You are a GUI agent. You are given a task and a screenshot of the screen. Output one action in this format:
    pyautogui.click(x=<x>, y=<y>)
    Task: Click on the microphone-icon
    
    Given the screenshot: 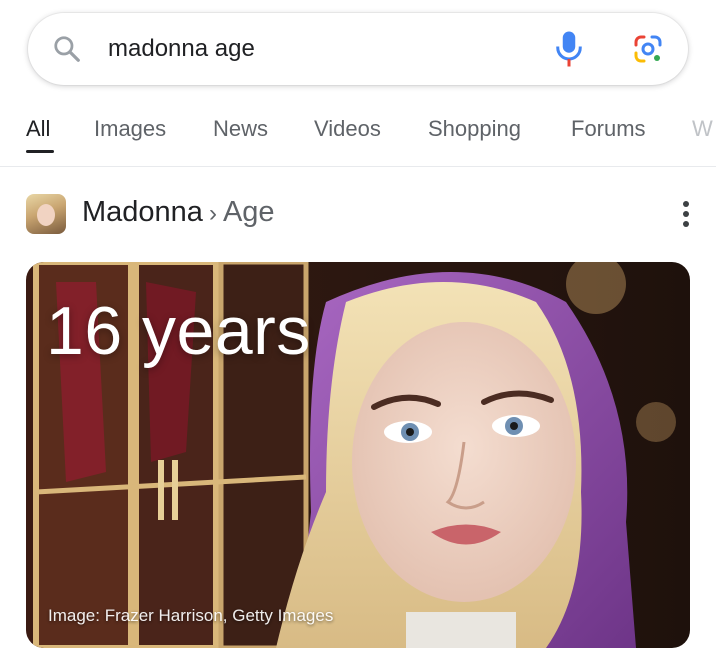 What is the action you would take?
    pyautogui.click(x=569, y=49)
    